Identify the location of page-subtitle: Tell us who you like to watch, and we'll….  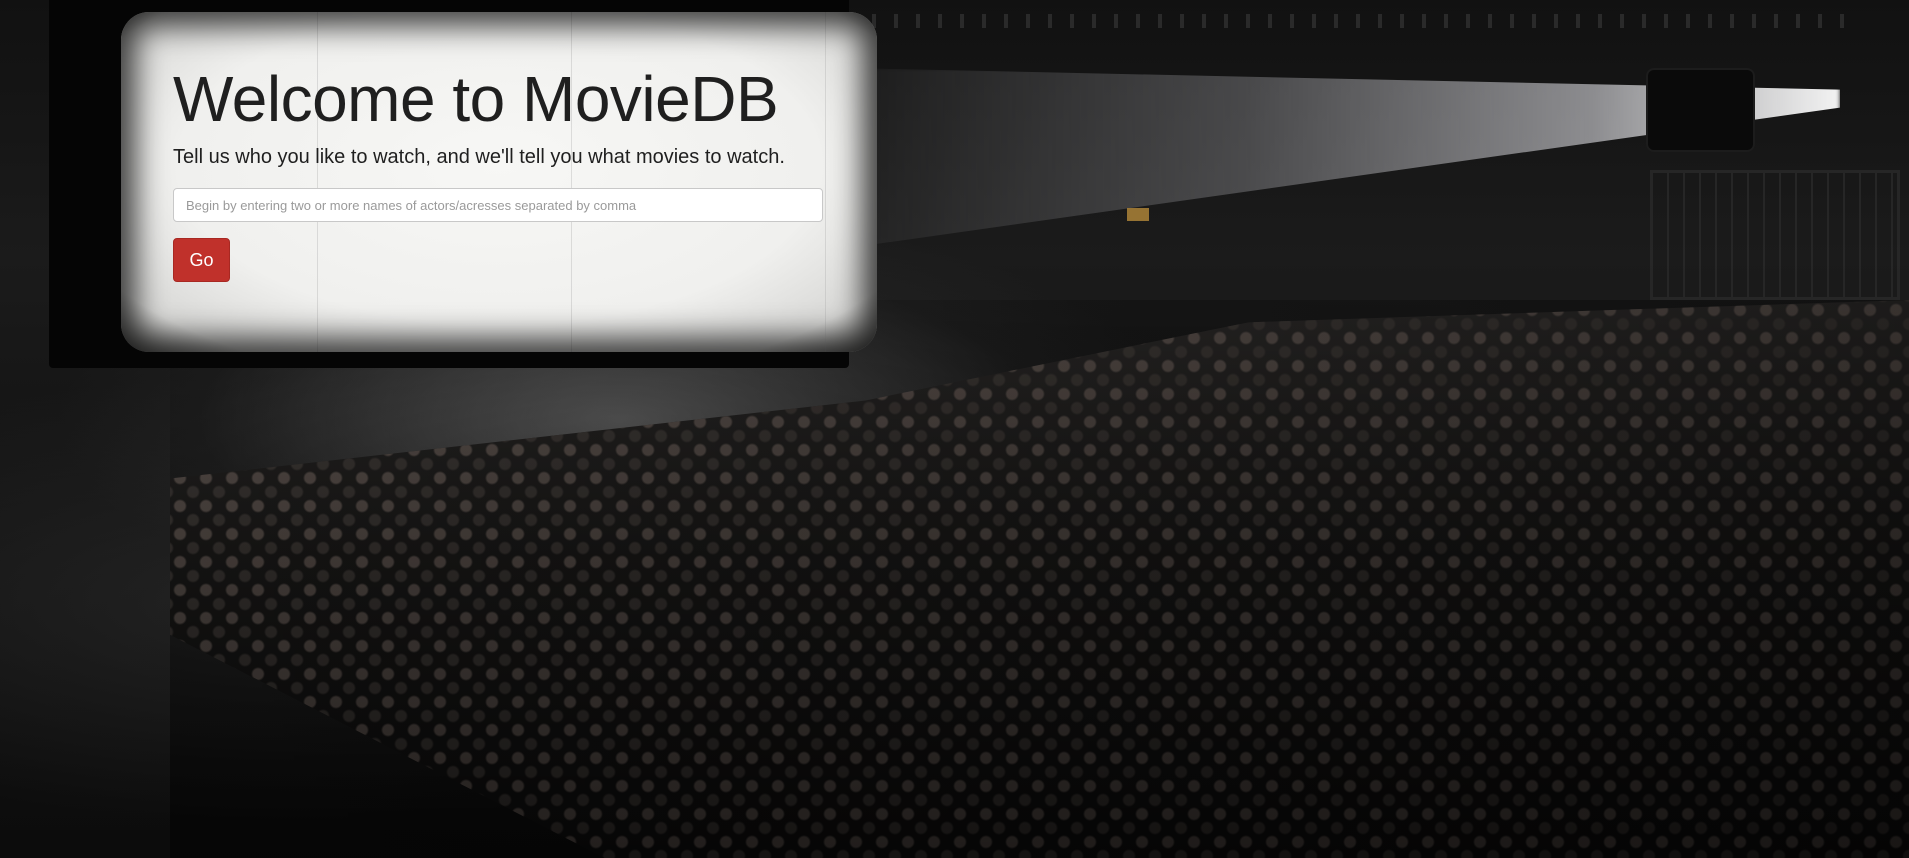
(479, 157).